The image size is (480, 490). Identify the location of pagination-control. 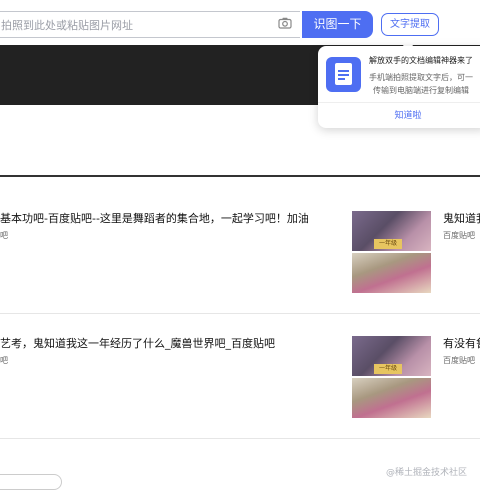
(31, 482).